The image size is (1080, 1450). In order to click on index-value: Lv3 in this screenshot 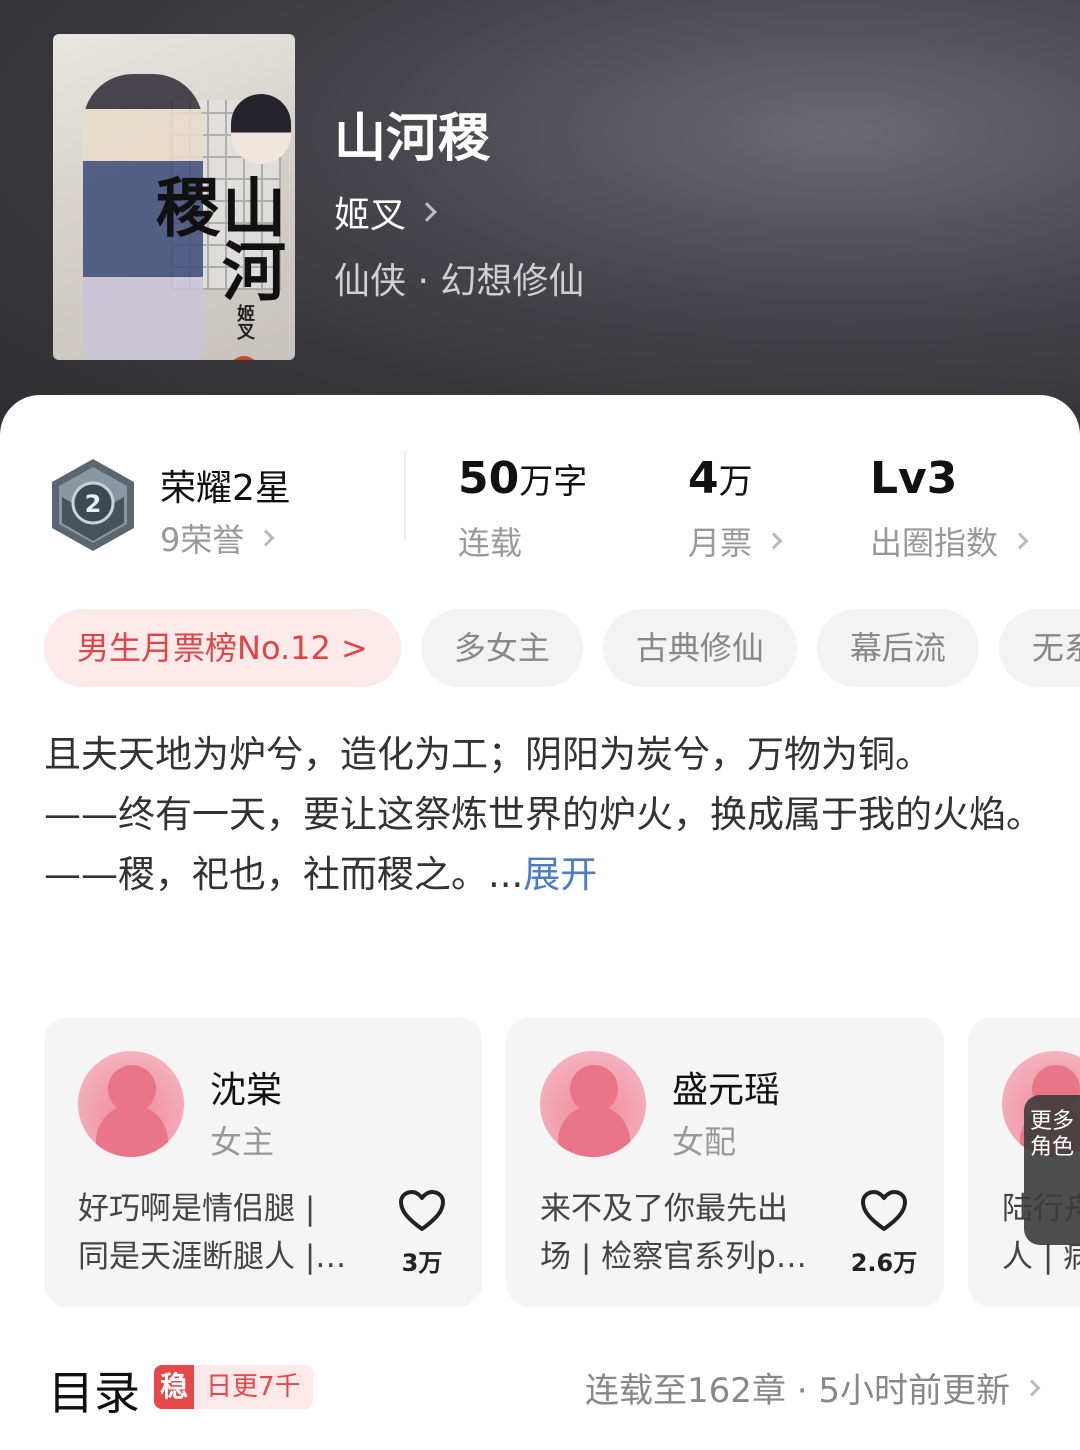, I will do `click(914, 478)`.